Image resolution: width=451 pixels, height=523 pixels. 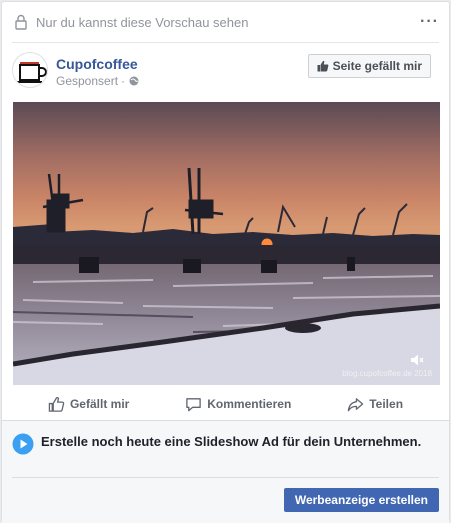 I want to click on mute-icon, so click(x=417, y=360).